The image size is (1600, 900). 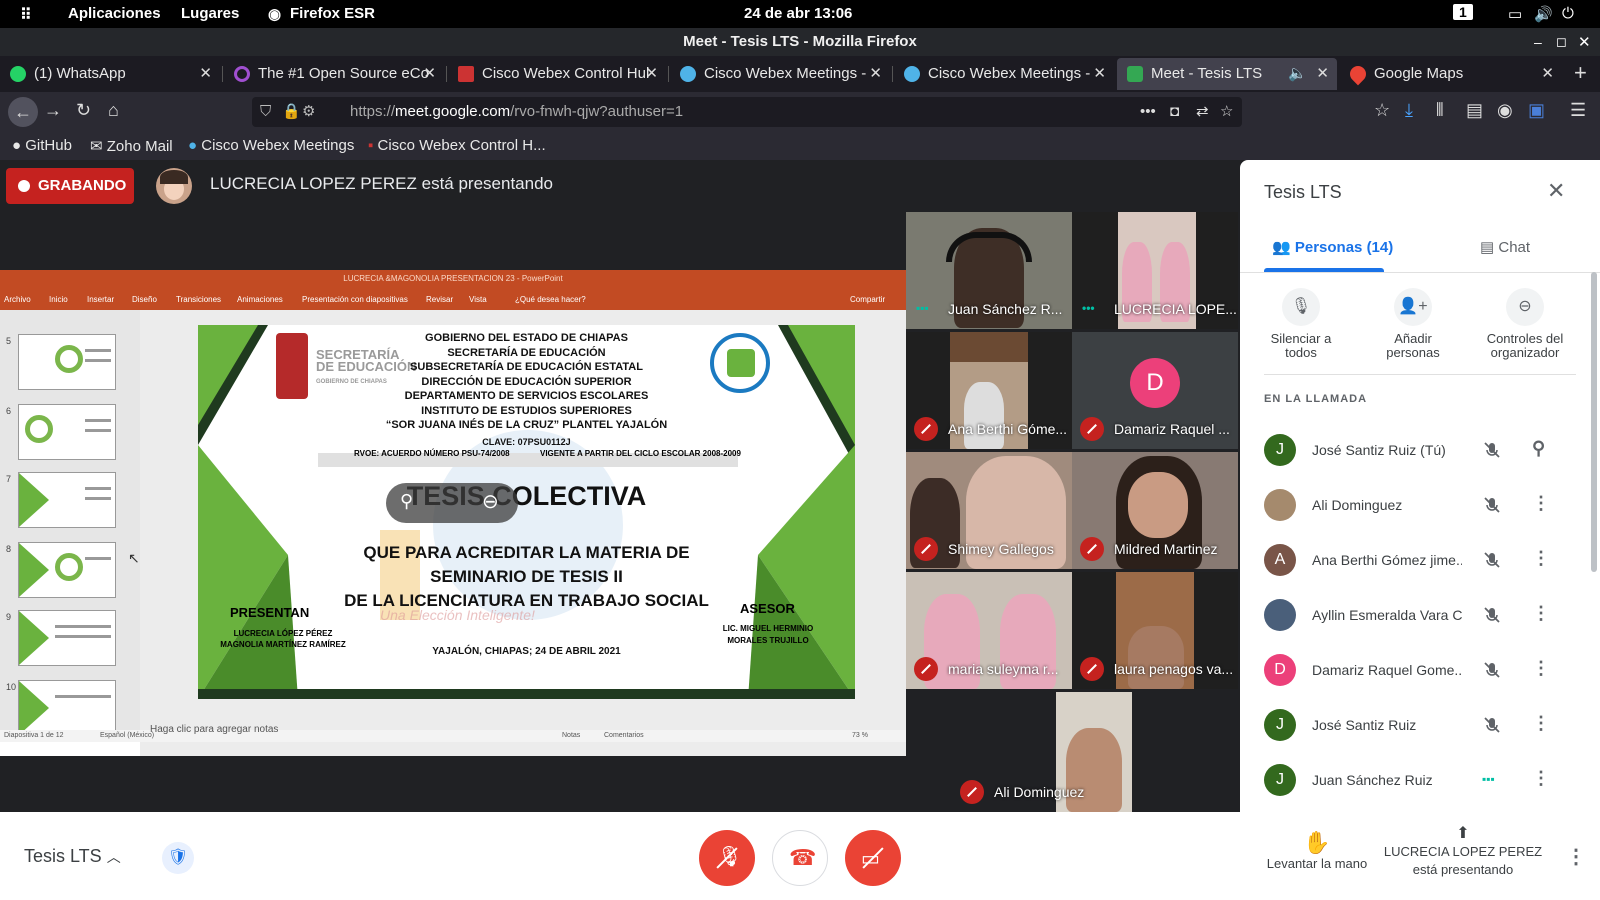 I want to click on tab-opensource: The #1 Open Source eCo ✕, so click(x=334, y=74).